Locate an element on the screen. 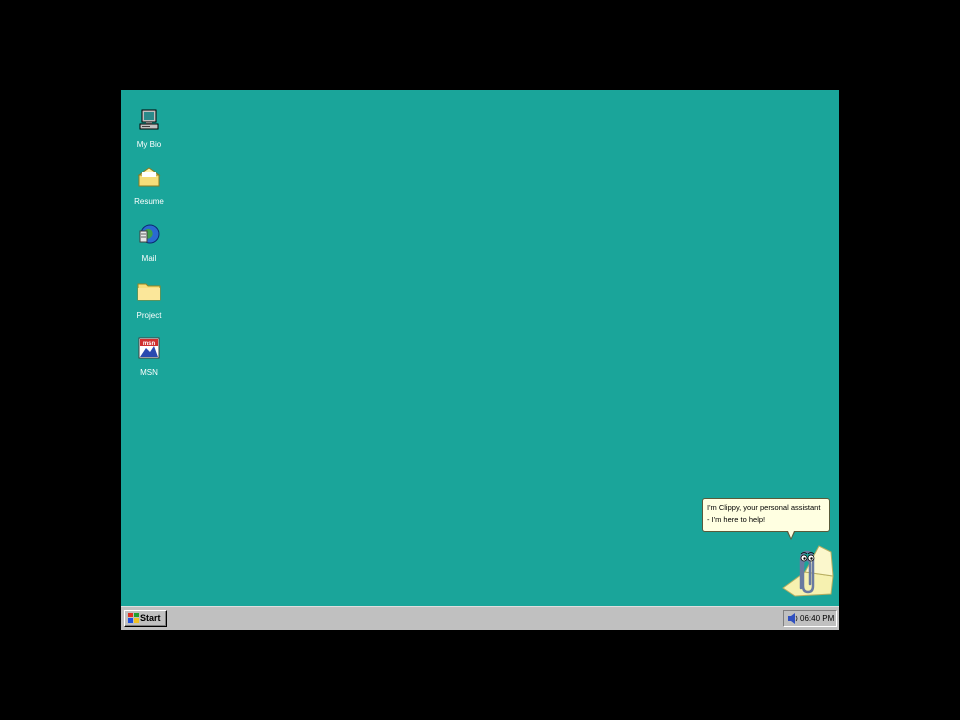  desktop-icon-msn: msn MSN is located at coordinates (149, 357).